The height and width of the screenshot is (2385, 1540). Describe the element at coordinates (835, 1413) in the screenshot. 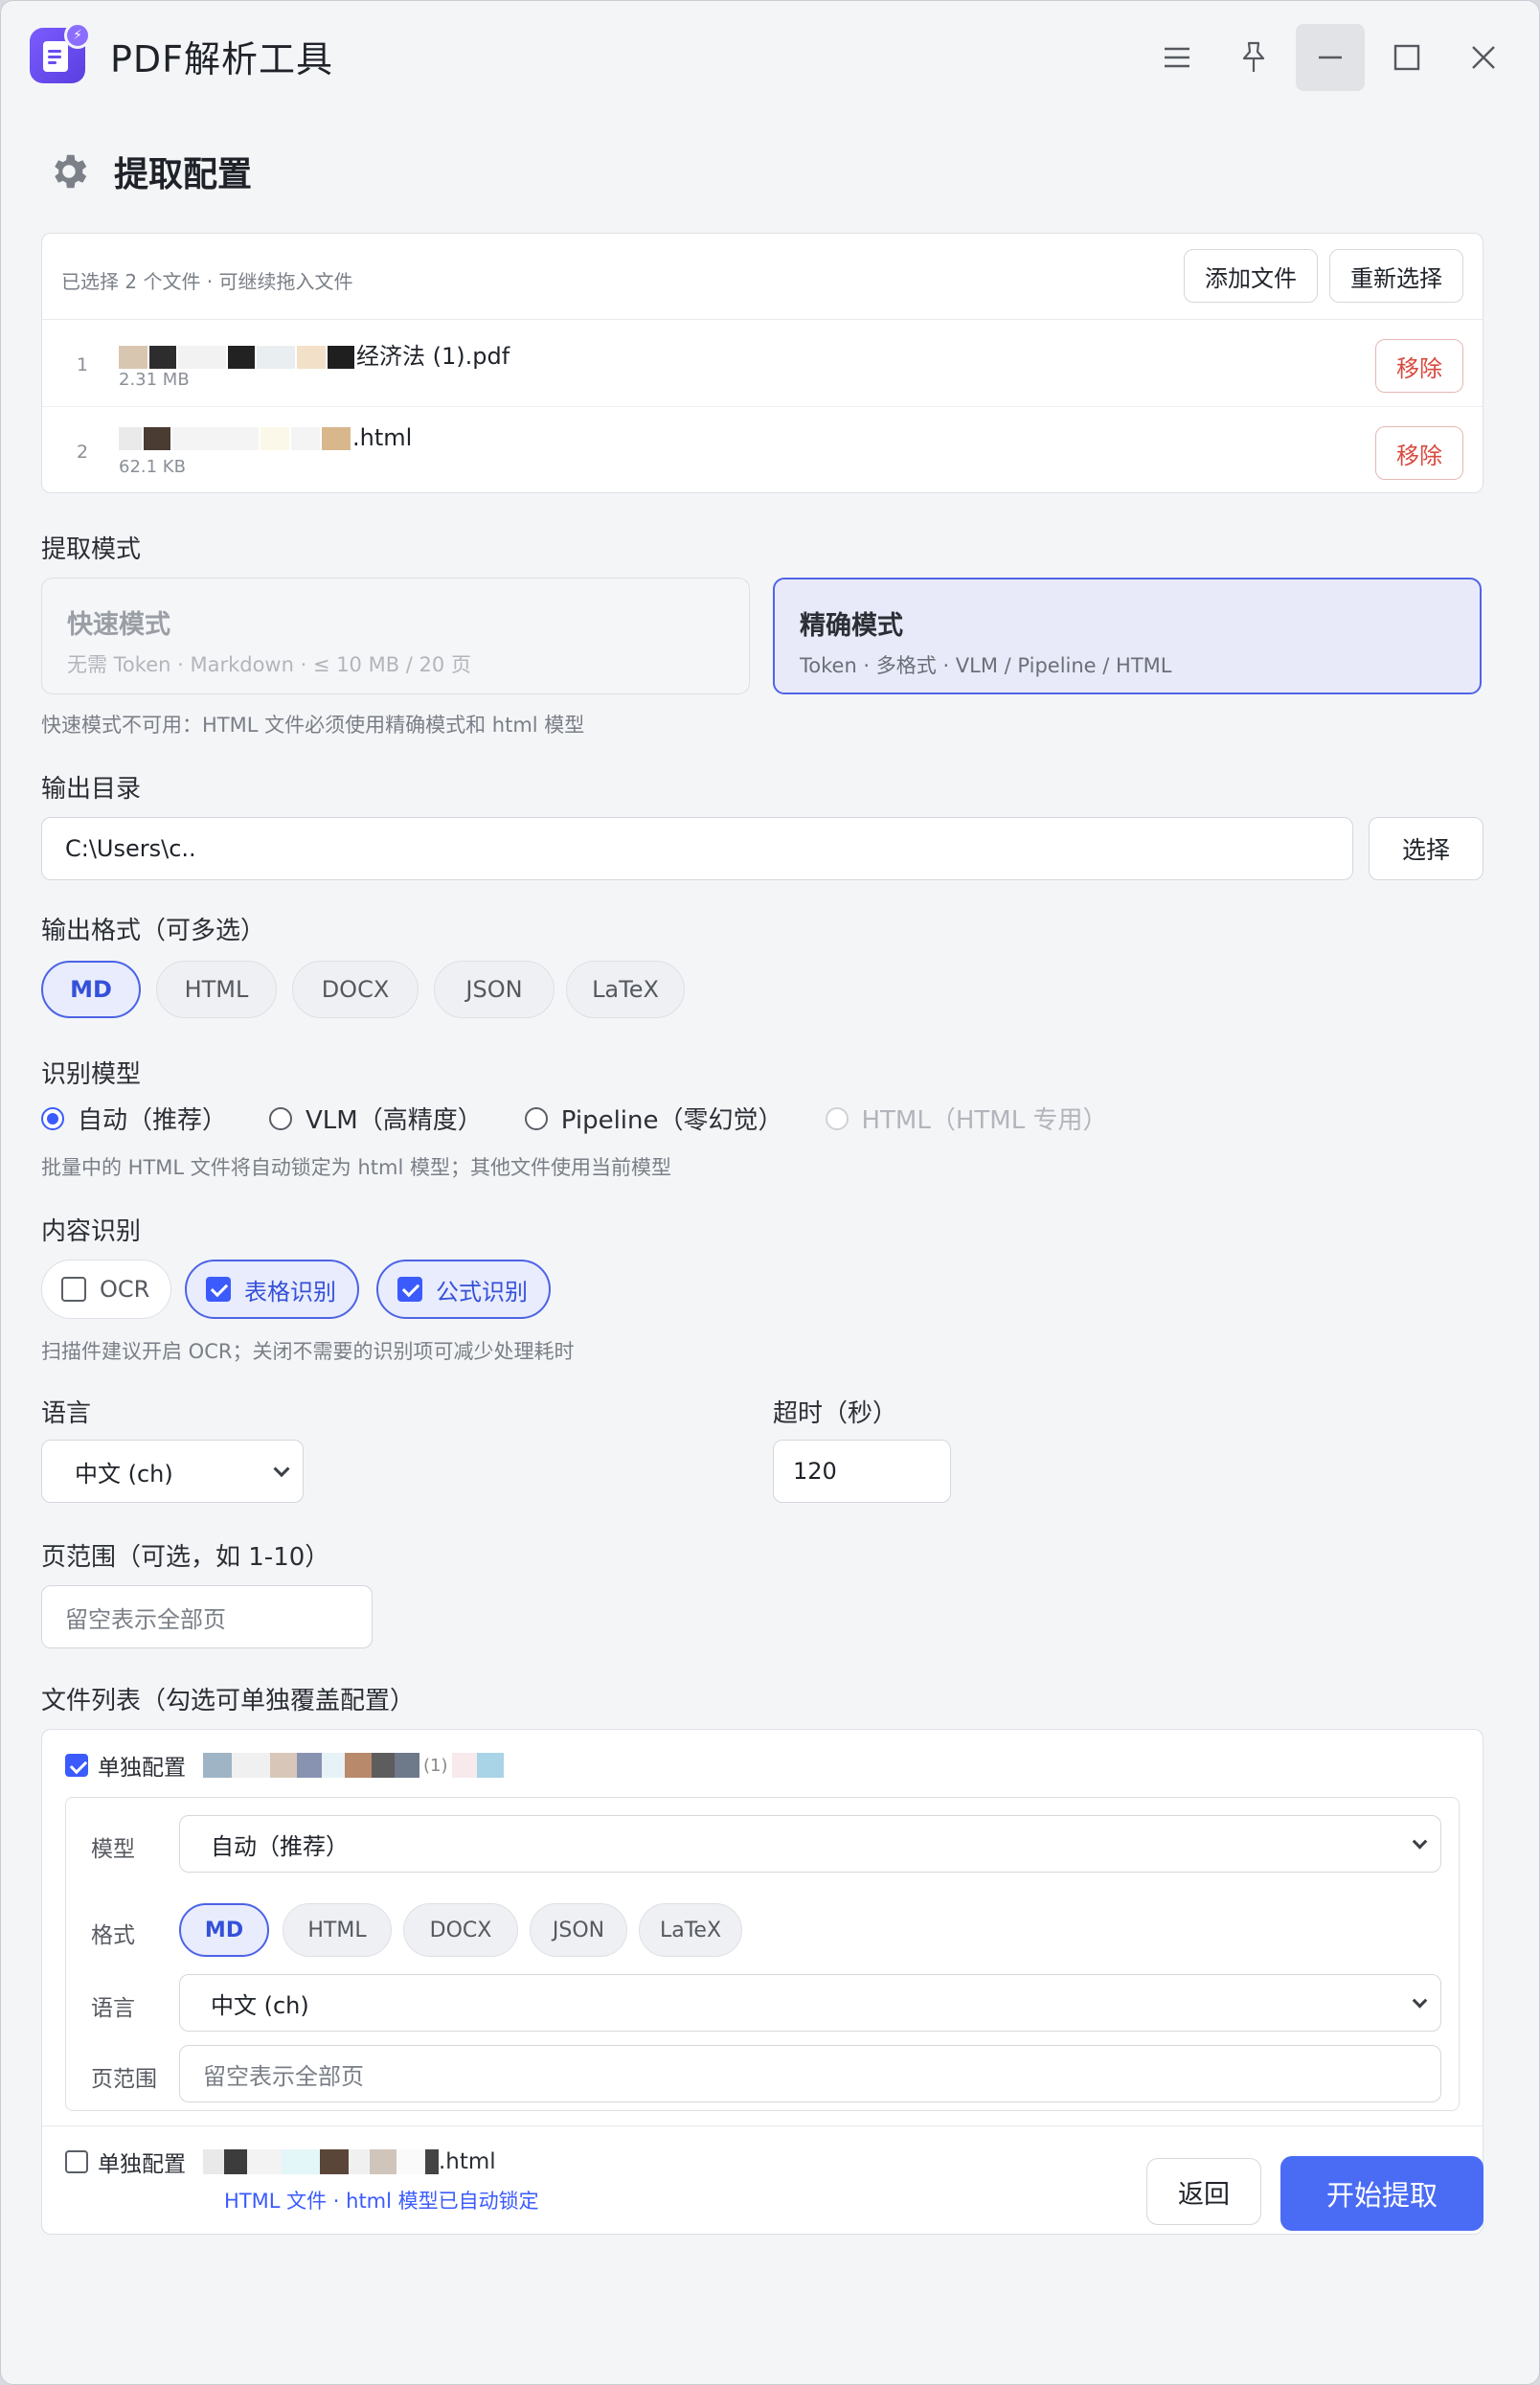

I see `timeout-label: 超时（秒）` at that location.